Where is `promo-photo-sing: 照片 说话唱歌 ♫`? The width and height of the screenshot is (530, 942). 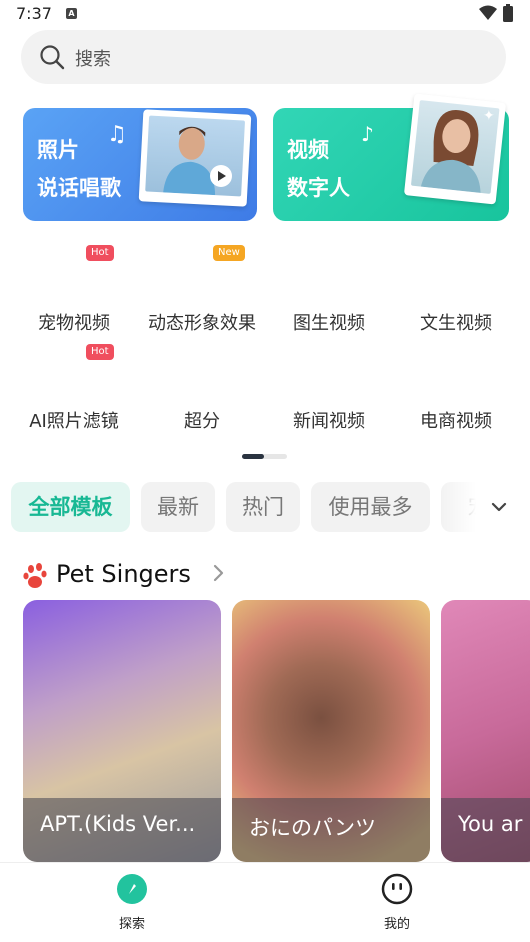 promo-photo-sing: 照片 说话唱歌 ♫ is located at coordinates (140, 164).